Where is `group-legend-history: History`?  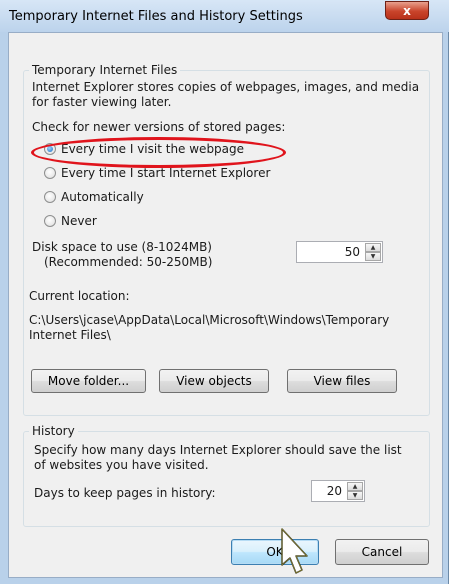 group-legend-history: History is located at coordinates (53, 431).